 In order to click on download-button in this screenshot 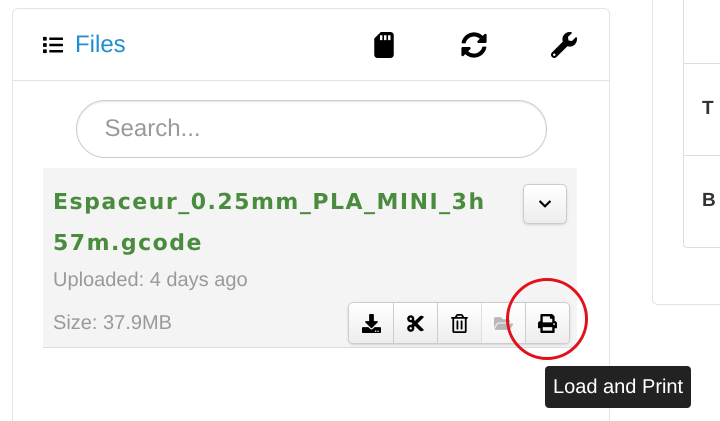, I will do `click(371, 323)`.